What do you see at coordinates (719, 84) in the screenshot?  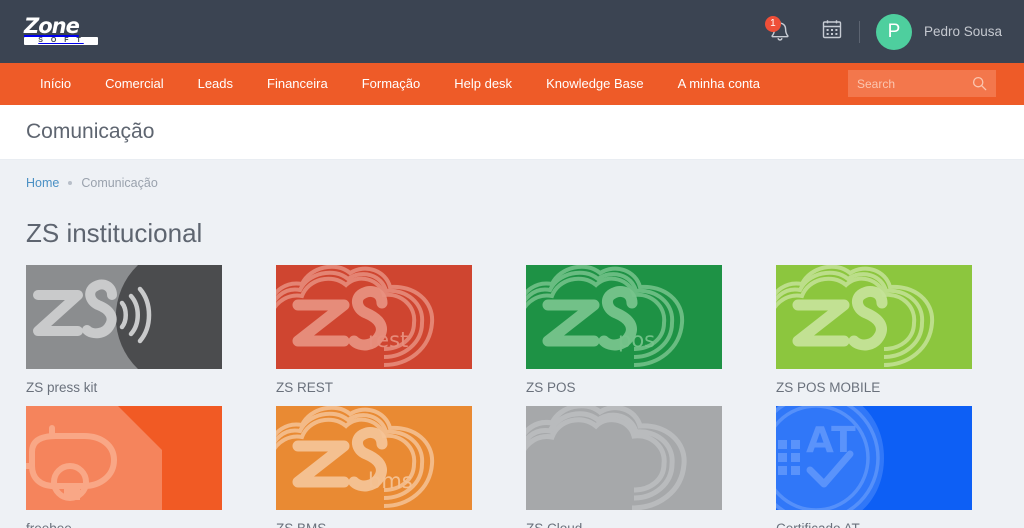 I see `nav-item-a-minha-conta: A minha conta` at bounding box center [719, 84].